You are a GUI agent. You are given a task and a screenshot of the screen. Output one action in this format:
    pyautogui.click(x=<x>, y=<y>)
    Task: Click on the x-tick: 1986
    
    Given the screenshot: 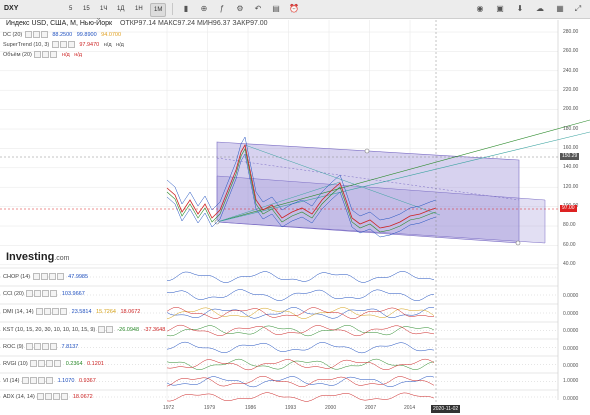 What is the action you would take?
    pyautogui.click(x=251, y=408)
    